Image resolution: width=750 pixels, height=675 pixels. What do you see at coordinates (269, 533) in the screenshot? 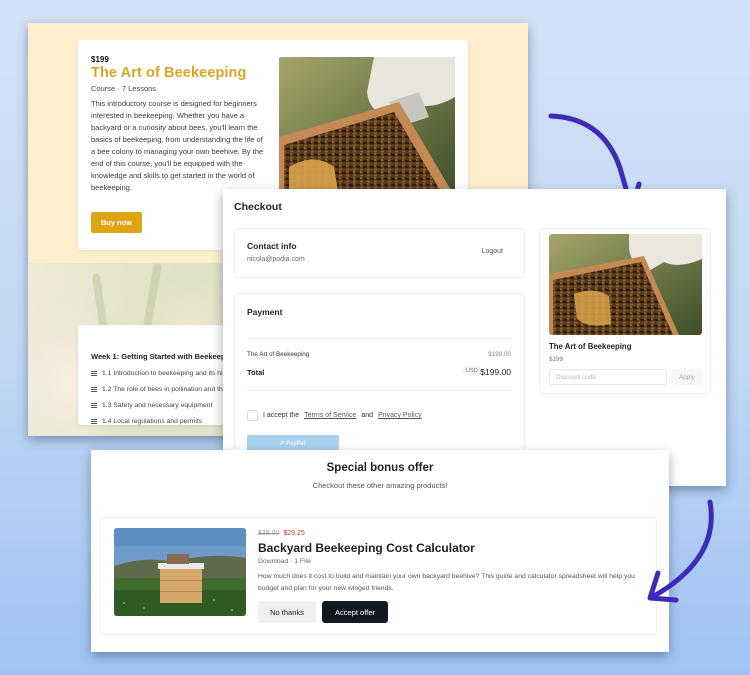
I see `original-price: $39.00` at bounding box center [269, 533].